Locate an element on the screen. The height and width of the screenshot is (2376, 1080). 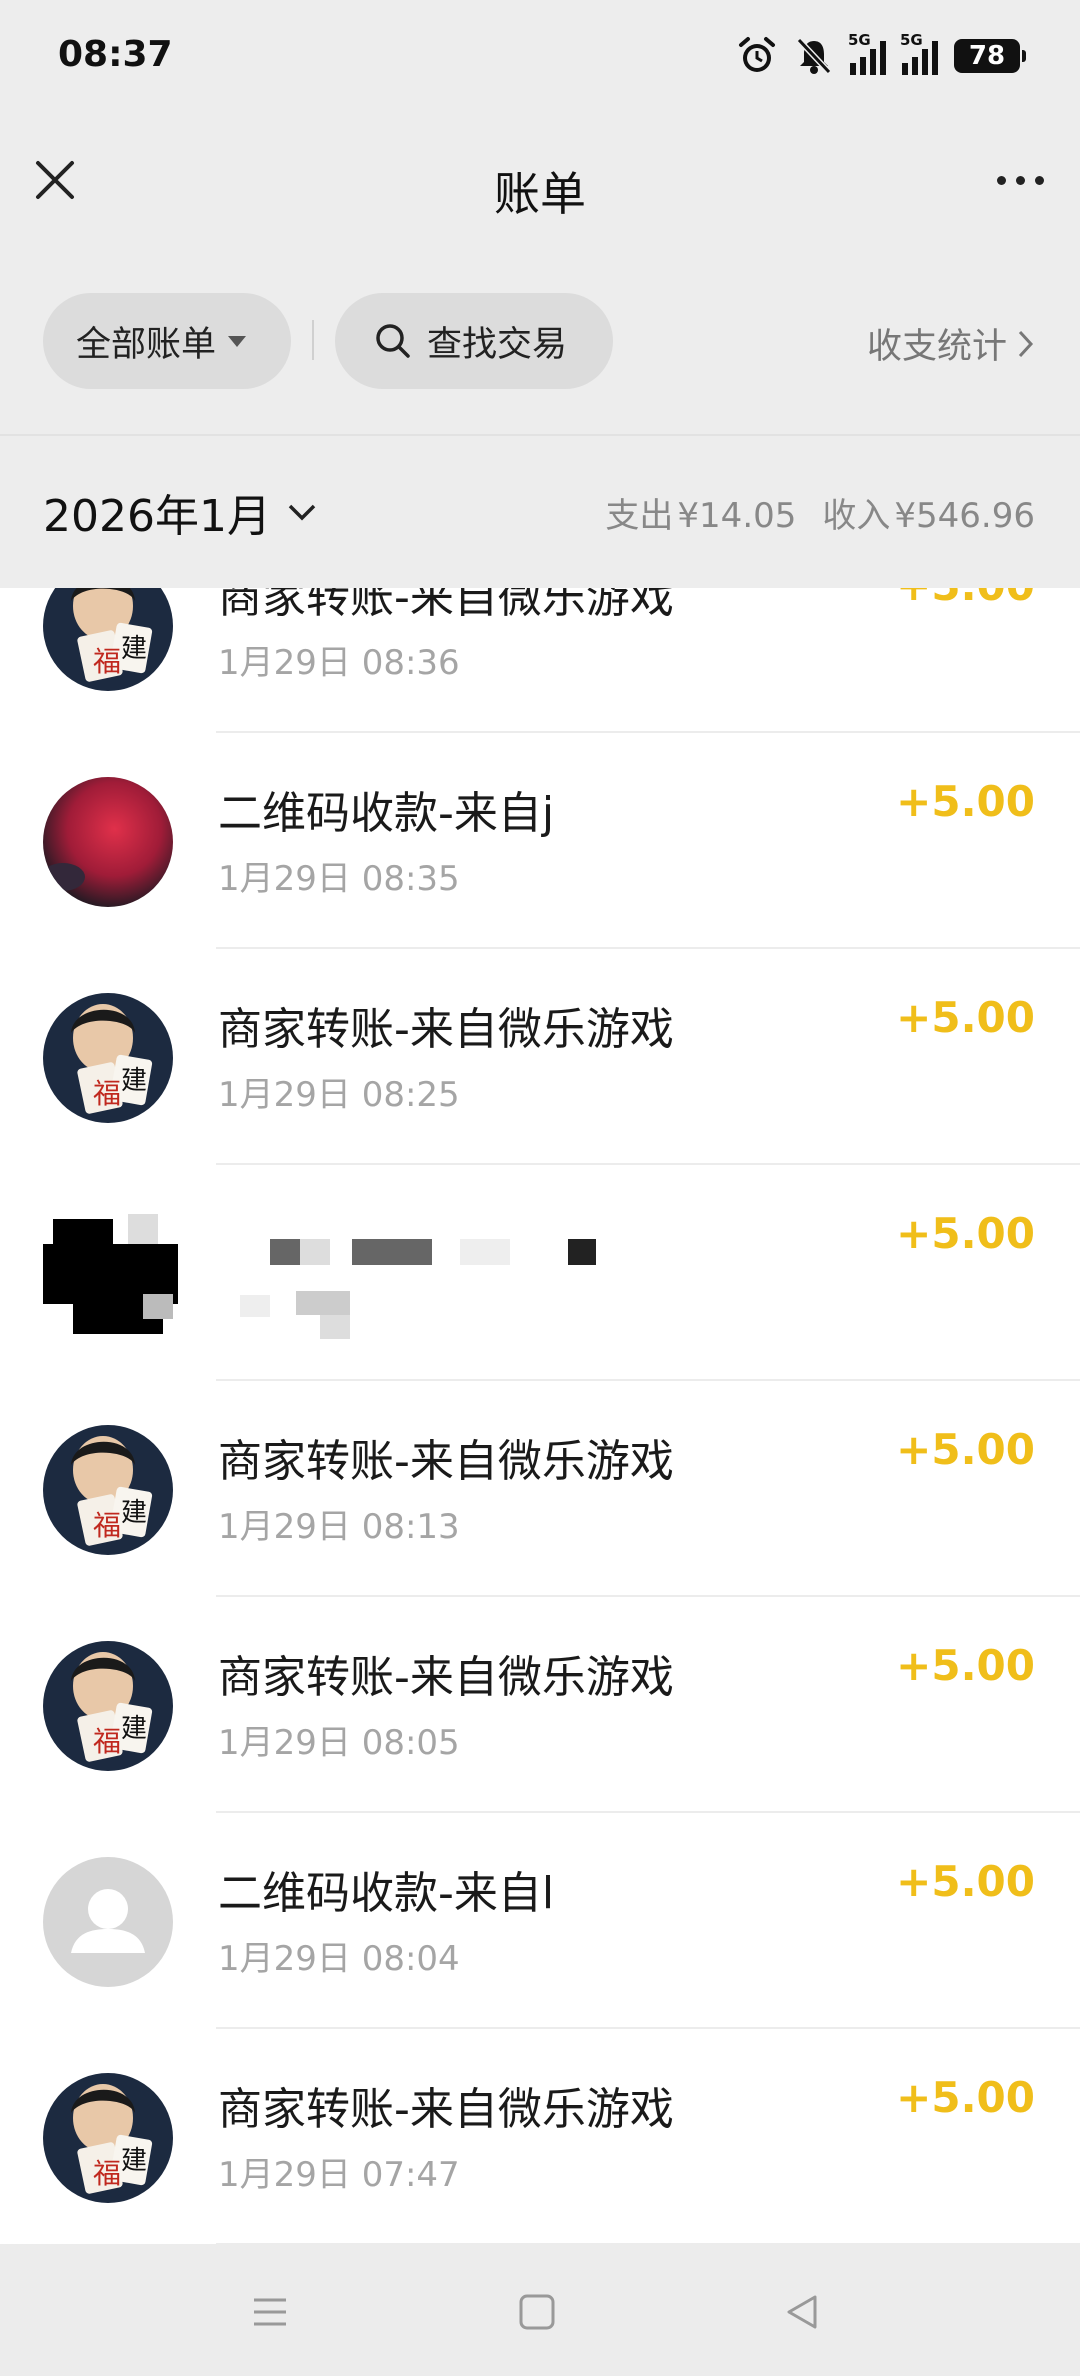
menu-button is located at coordinates (270, 2312).